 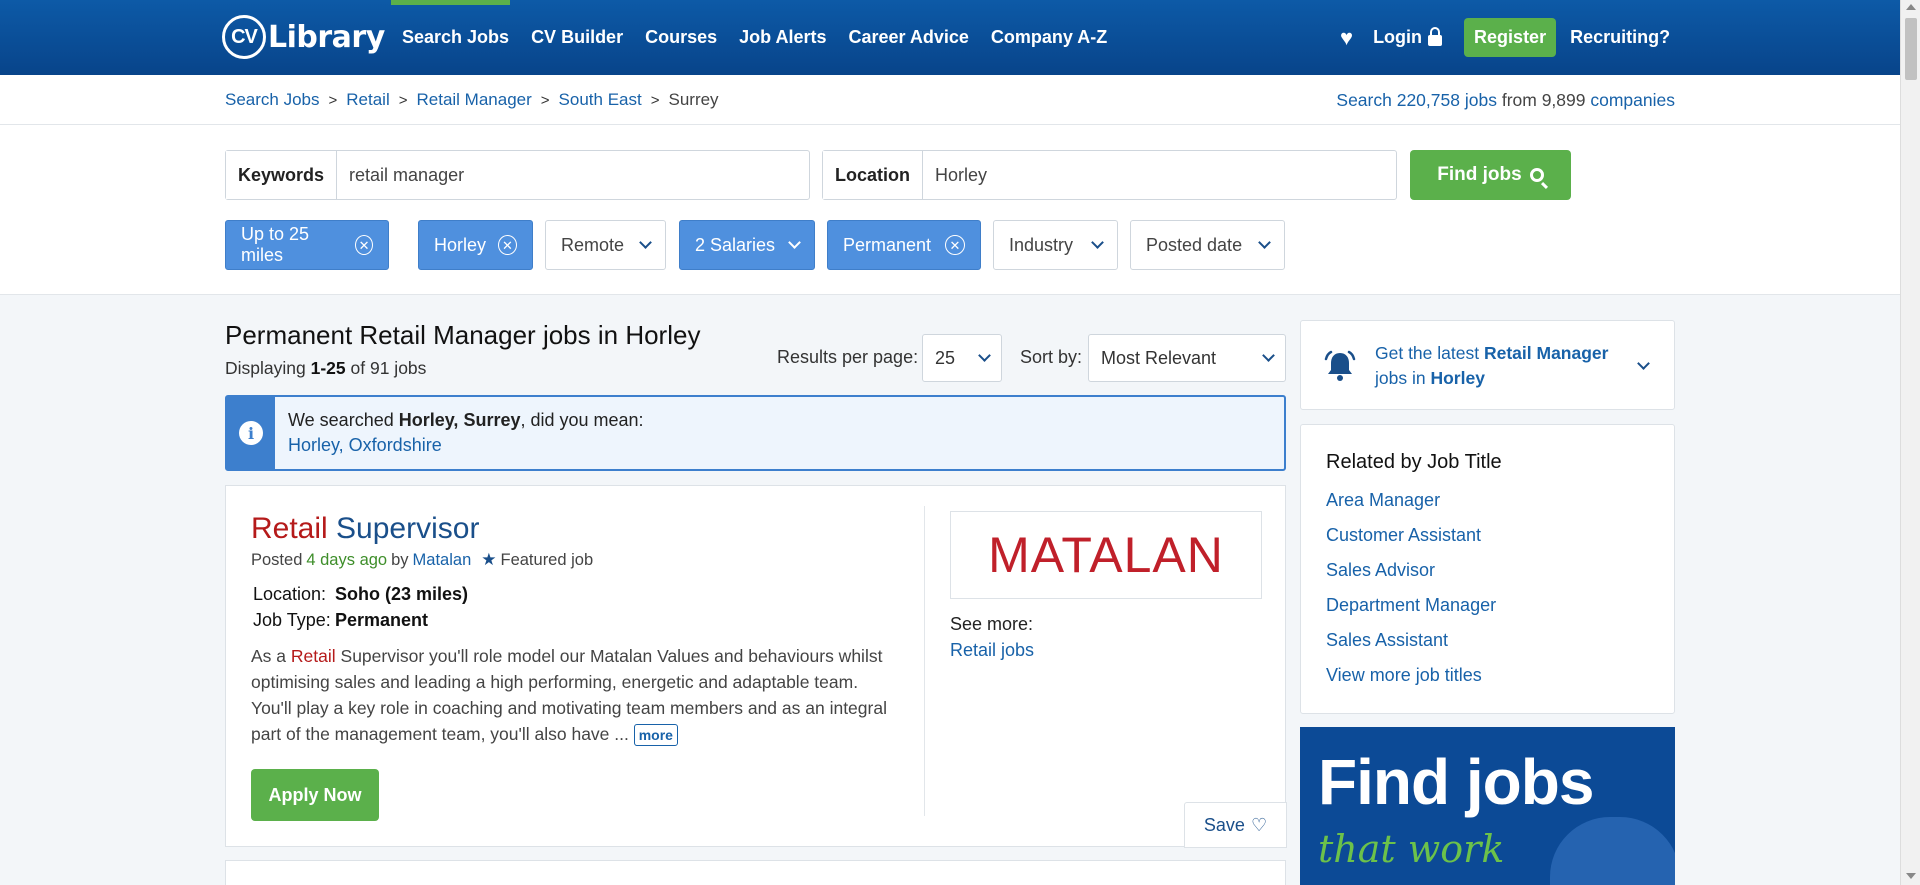 I want to click on logo-wordmark: Library, so click(x=326, y=37).